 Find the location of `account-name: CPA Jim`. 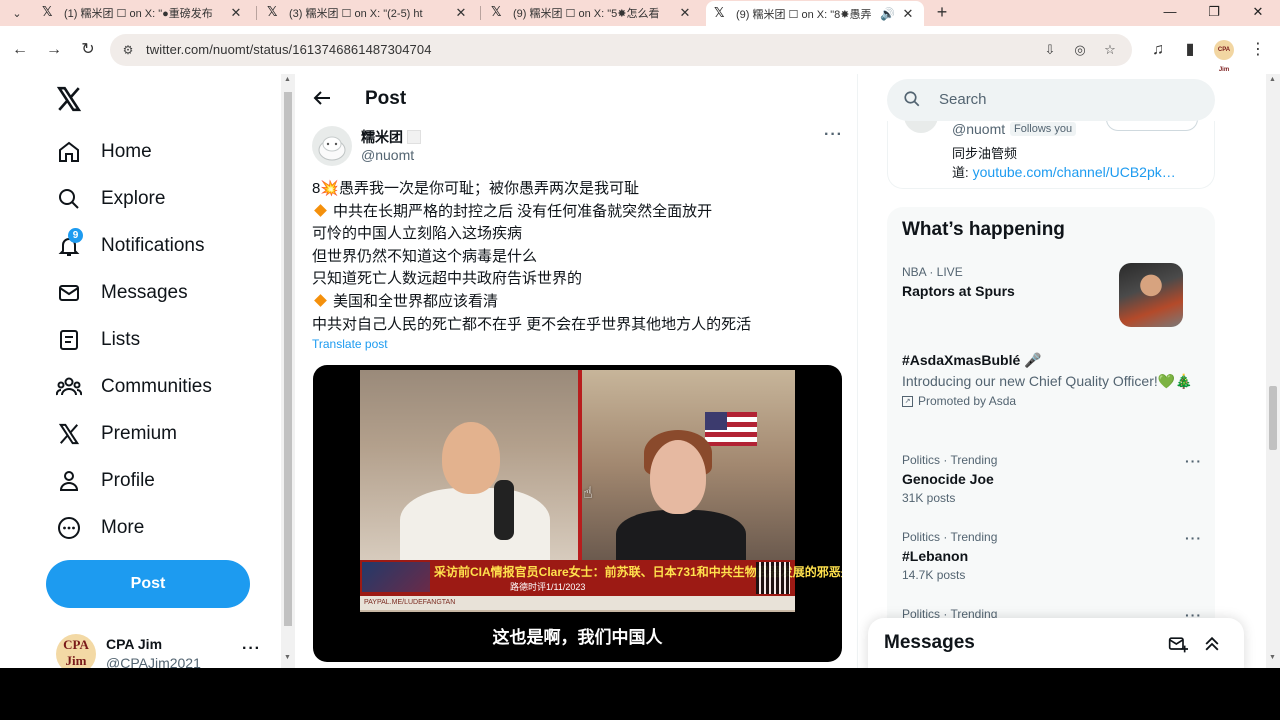

account-name: CPA Jim is located at coordinates (134, 644).